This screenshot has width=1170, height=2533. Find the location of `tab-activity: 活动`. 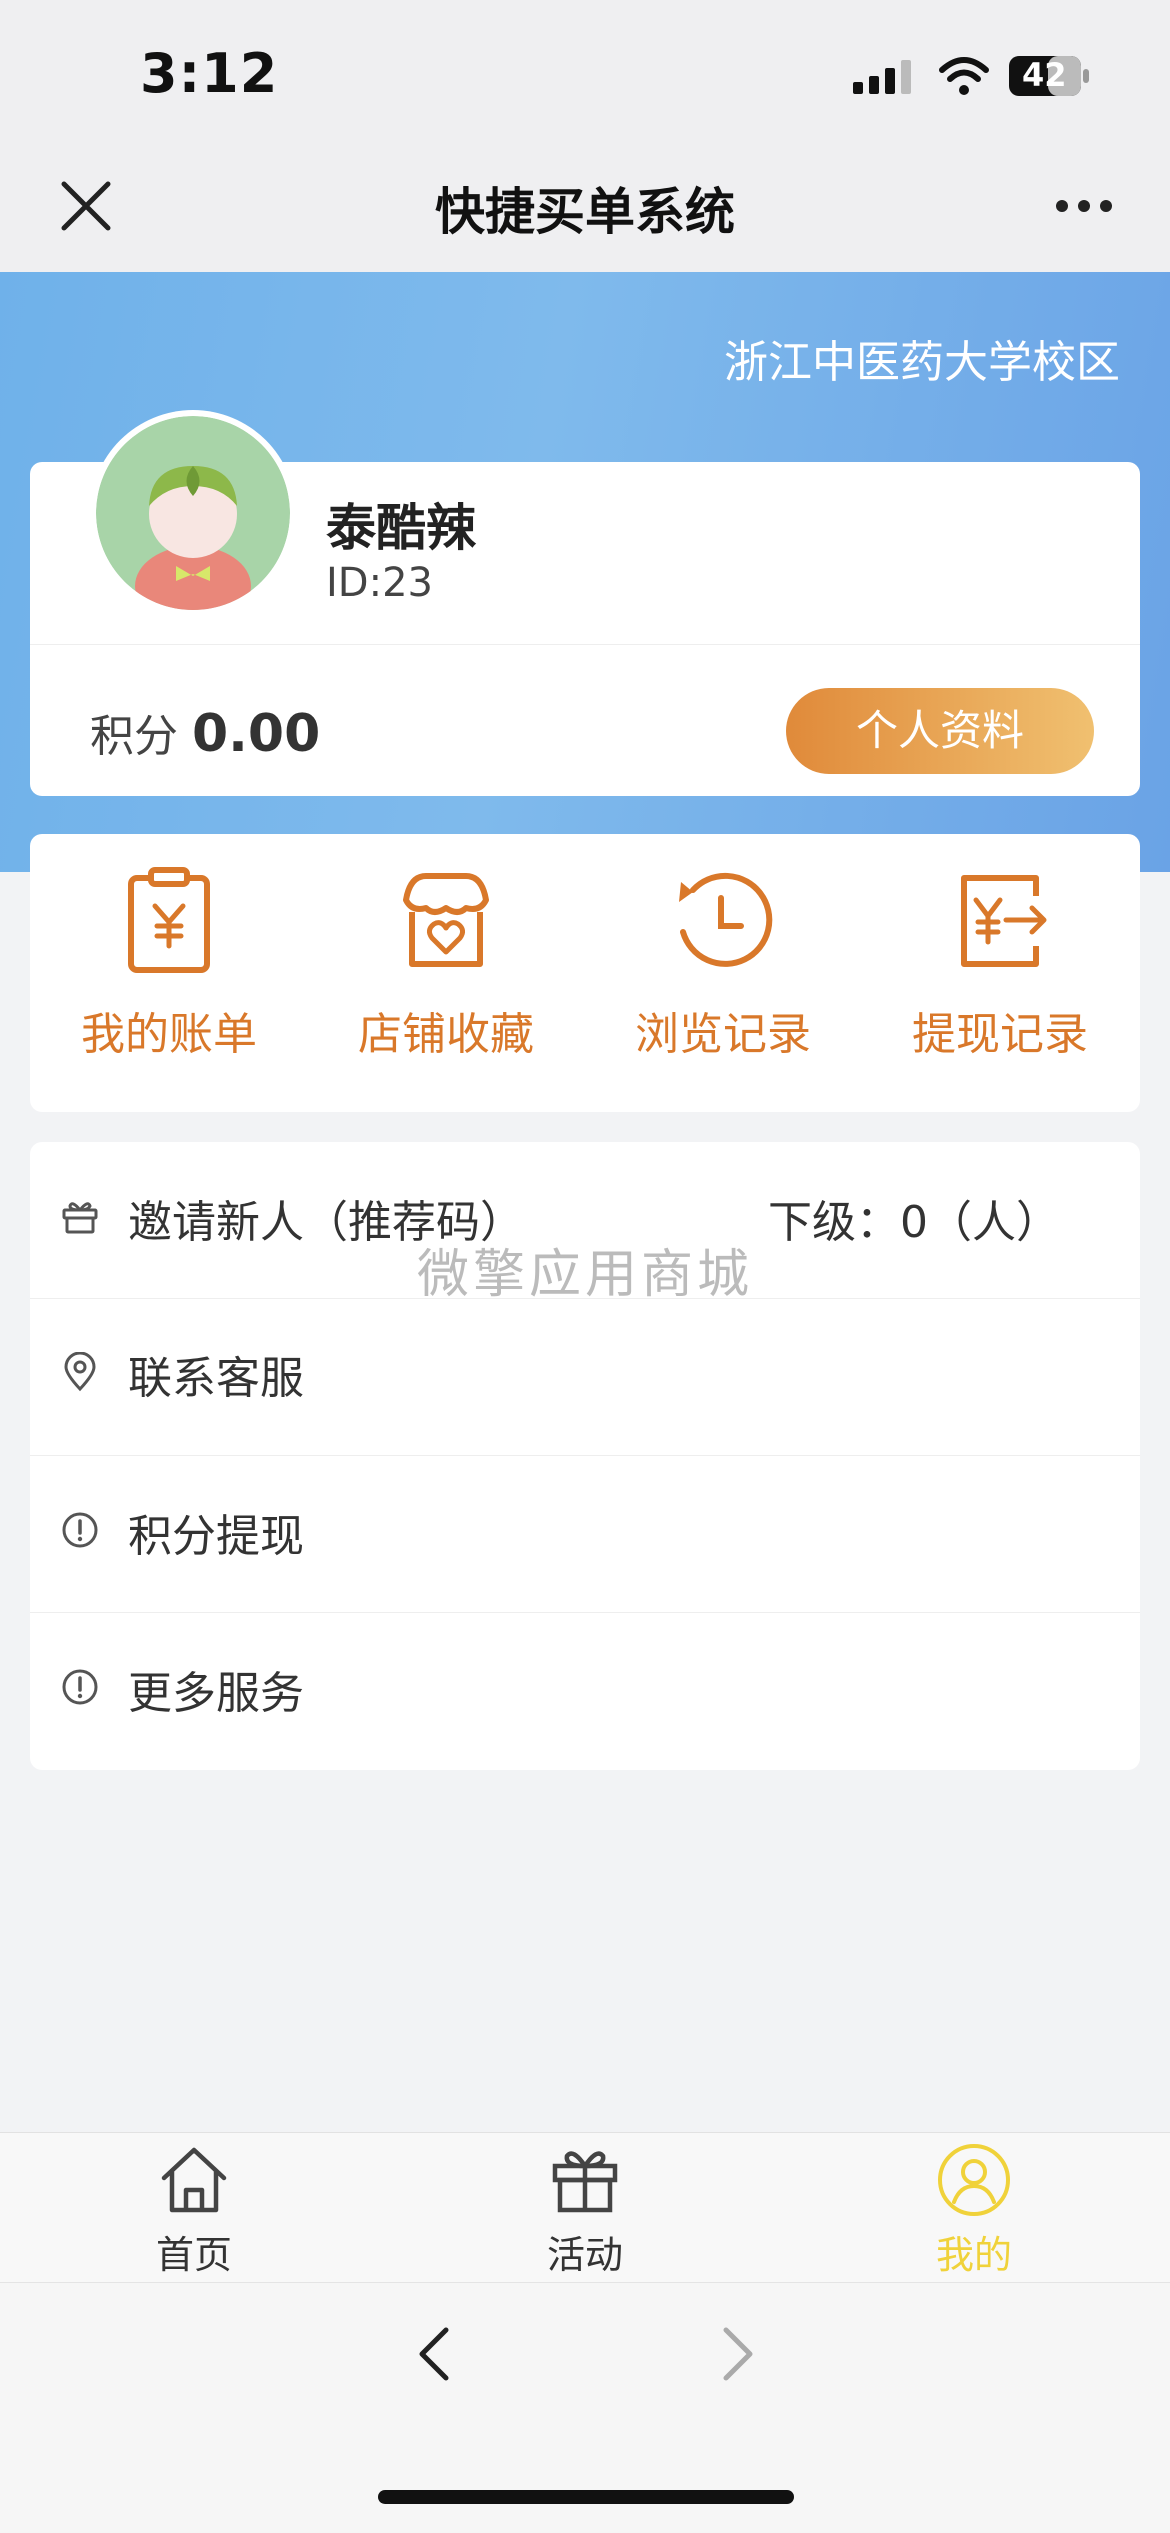

tab-activity: 活动 is located at coordinates (585, 2210).